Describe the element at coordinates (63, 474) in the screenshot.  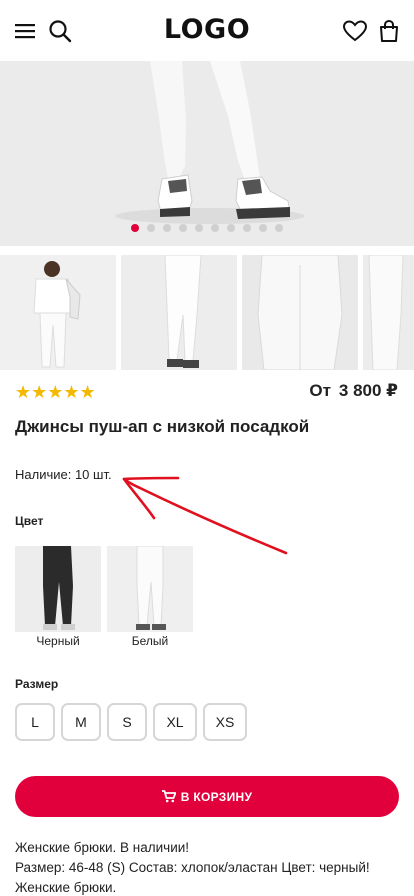
I see `stock-status: Наличие: 10 шт.` at that location.